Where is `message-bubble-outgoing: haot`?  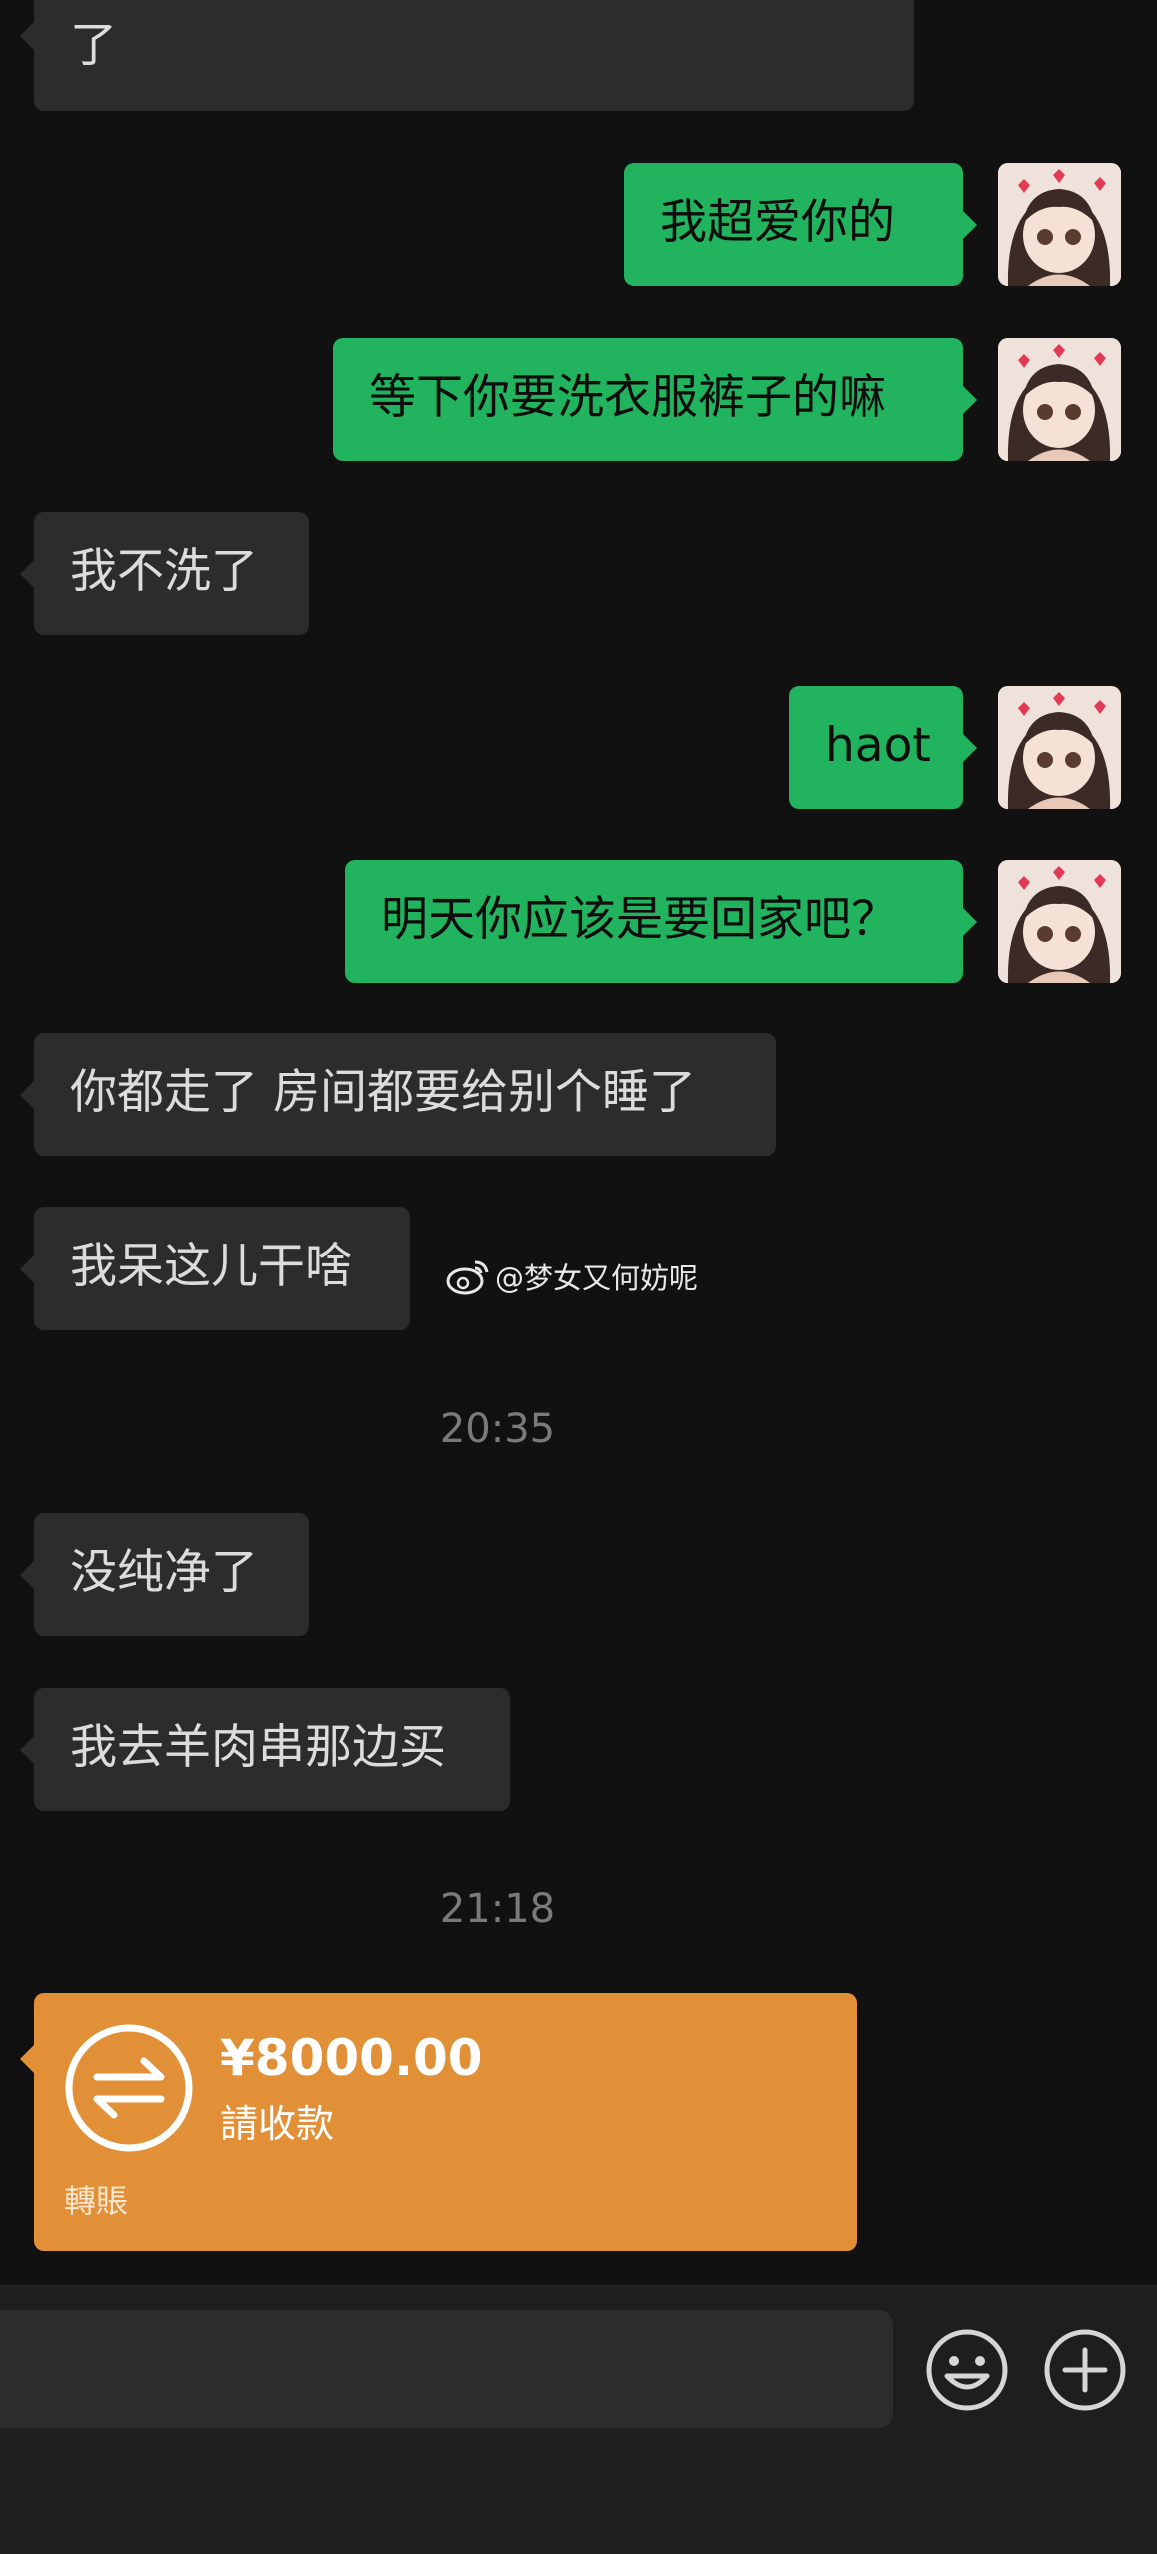
message-bubble-outgoing: haot is located at coordinates (883, 747).